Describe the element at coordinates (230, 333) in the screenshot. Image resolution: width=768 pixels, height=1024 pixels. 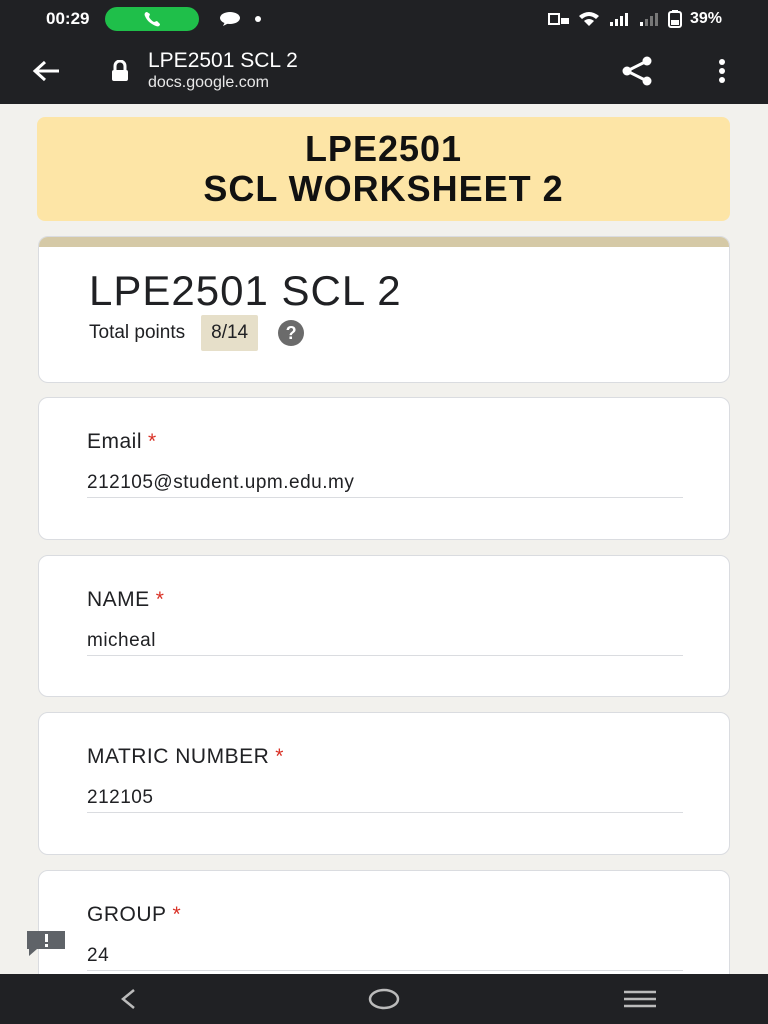
I see `total-points-badge: 8/14` at that location.